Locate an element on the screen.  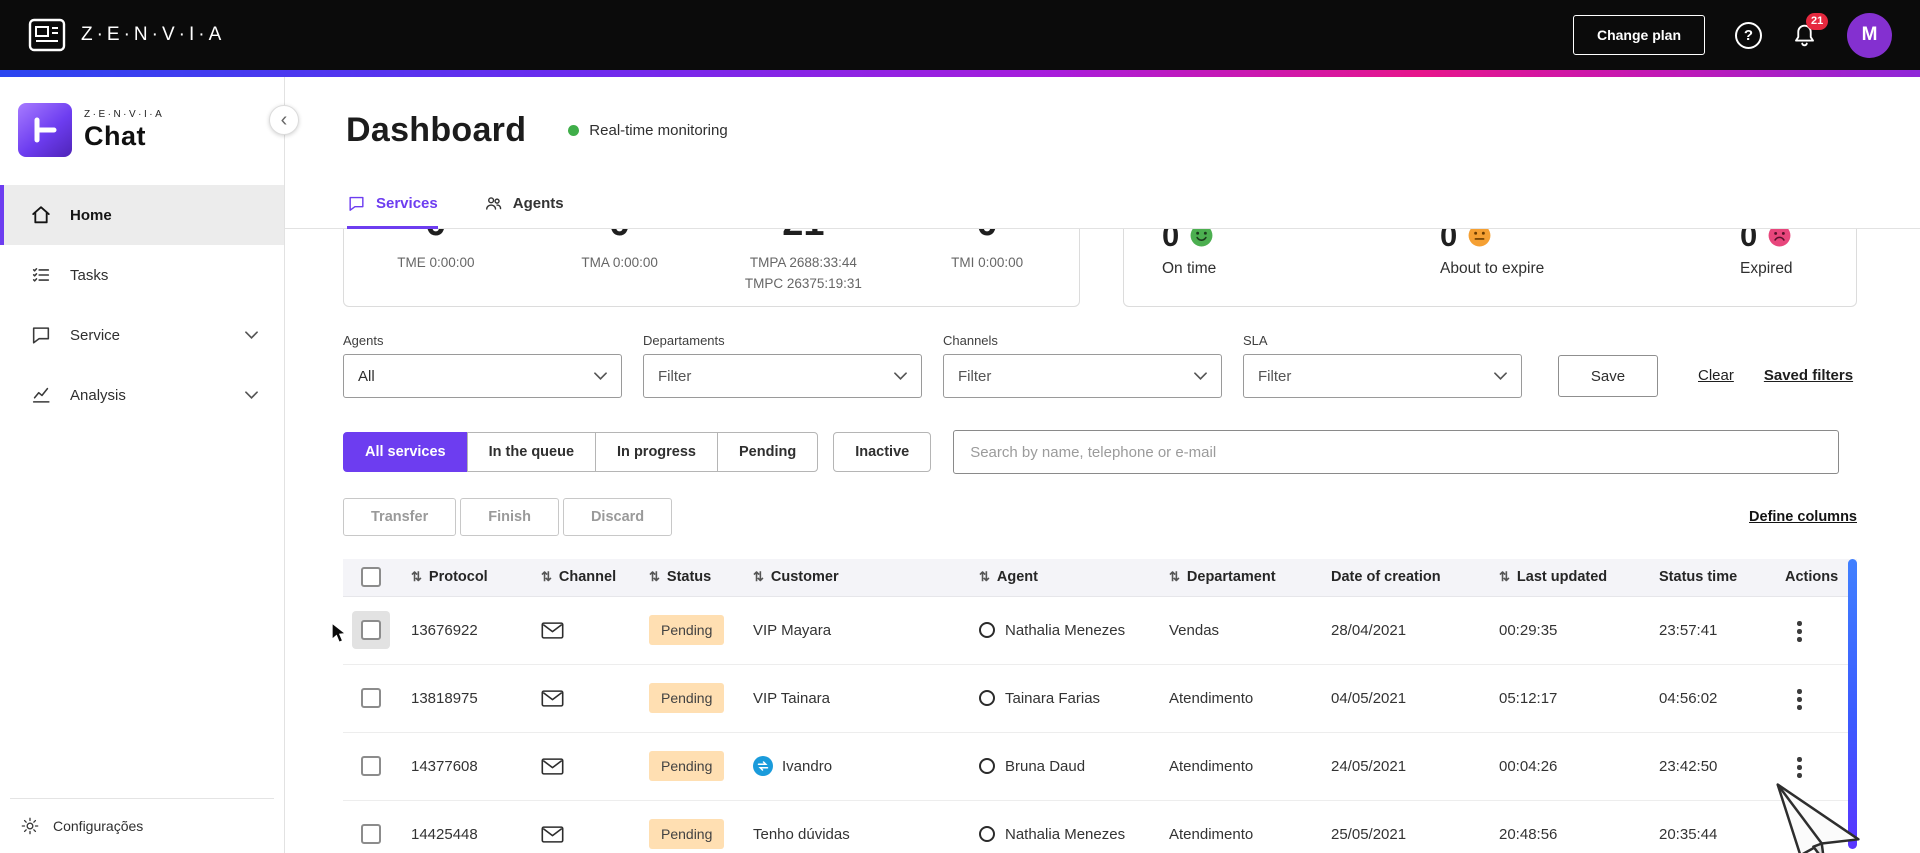
search-input is located at coordinates (1396, 452).